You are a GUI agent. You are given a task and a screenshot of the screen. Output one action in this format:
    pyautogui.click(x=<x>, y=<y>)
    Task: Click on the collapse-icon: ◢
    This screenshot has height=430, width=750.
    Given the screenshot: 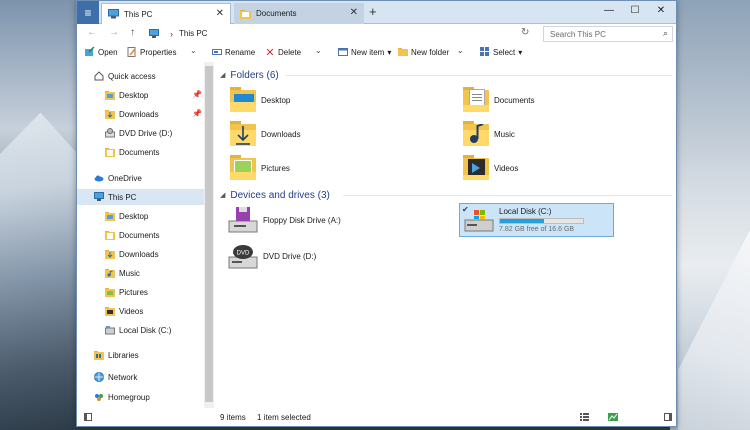 What is the action you would take?
    pyautogui.click(x=223, y=75)
    